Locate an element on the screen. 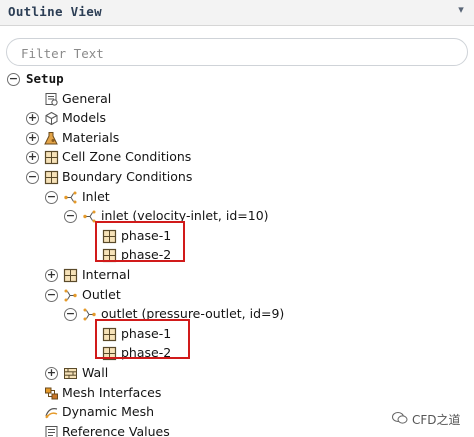  tree-item-mesh-interfaces: Mesh Interfaces is located at coordinates (237, 394).